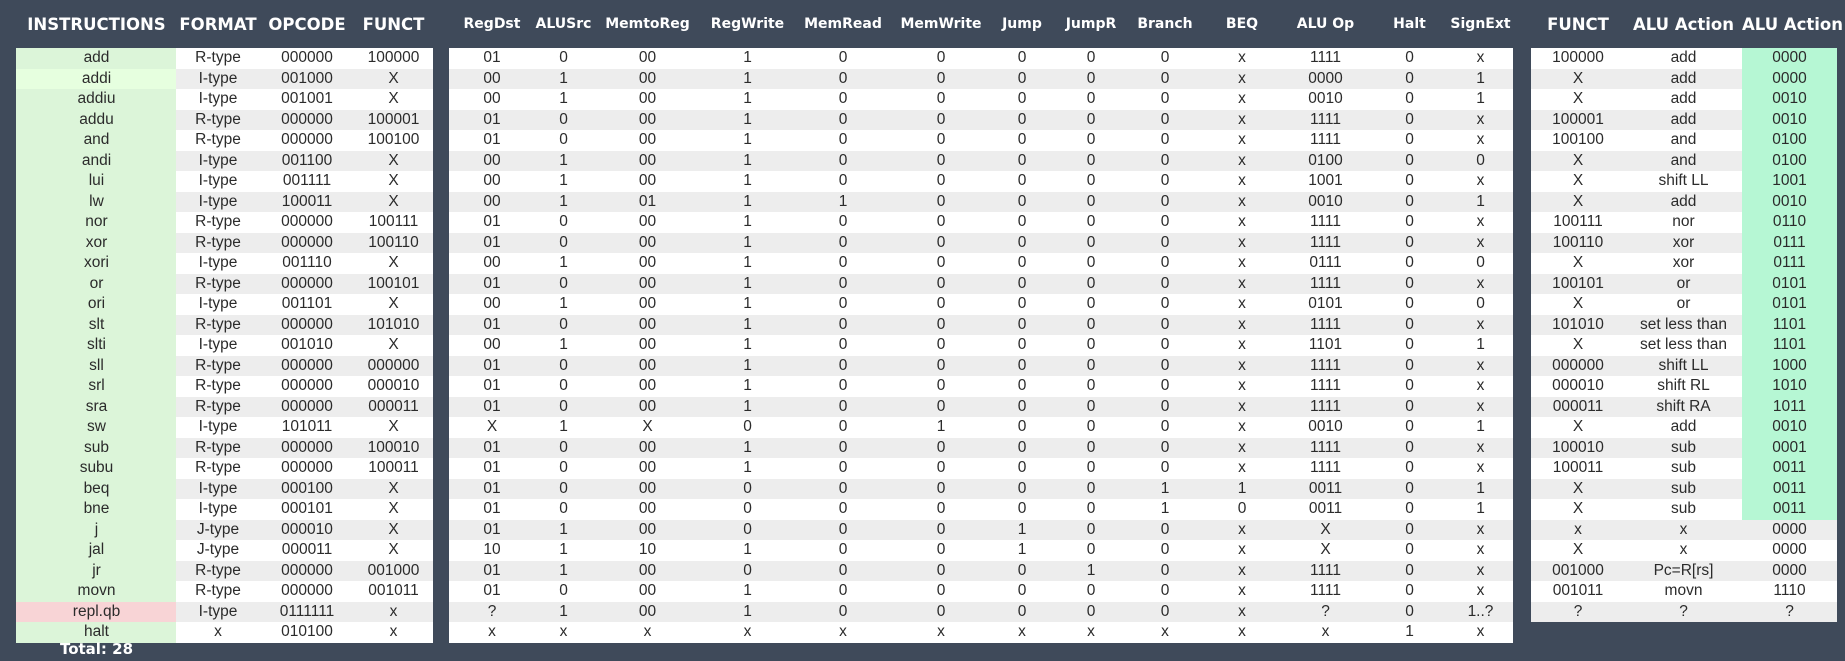  Describe the element at coordinates (981, 181) in the screenshot. I see `control-row: 00 1 00 1 0 0 0 0 0 x 1001 0 x` at that location.